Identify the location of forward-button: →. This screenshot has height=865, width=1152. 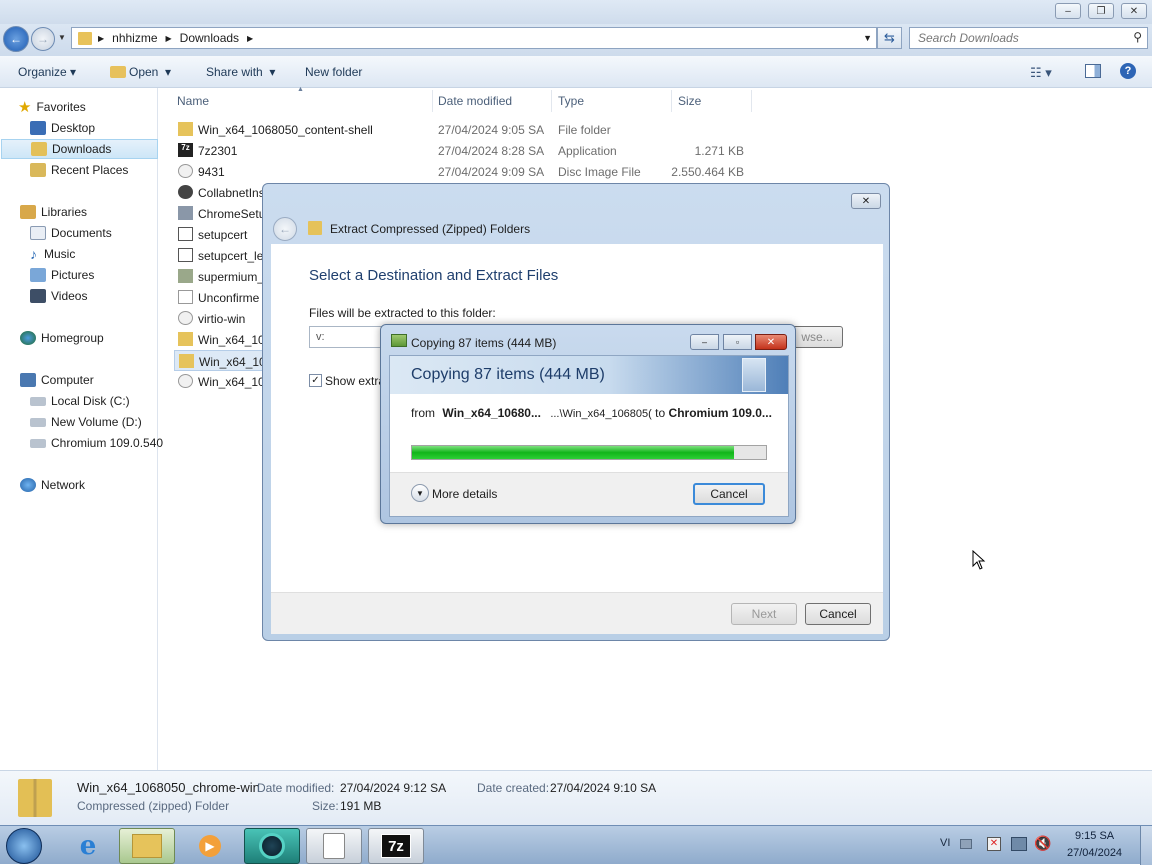
(43, 39).